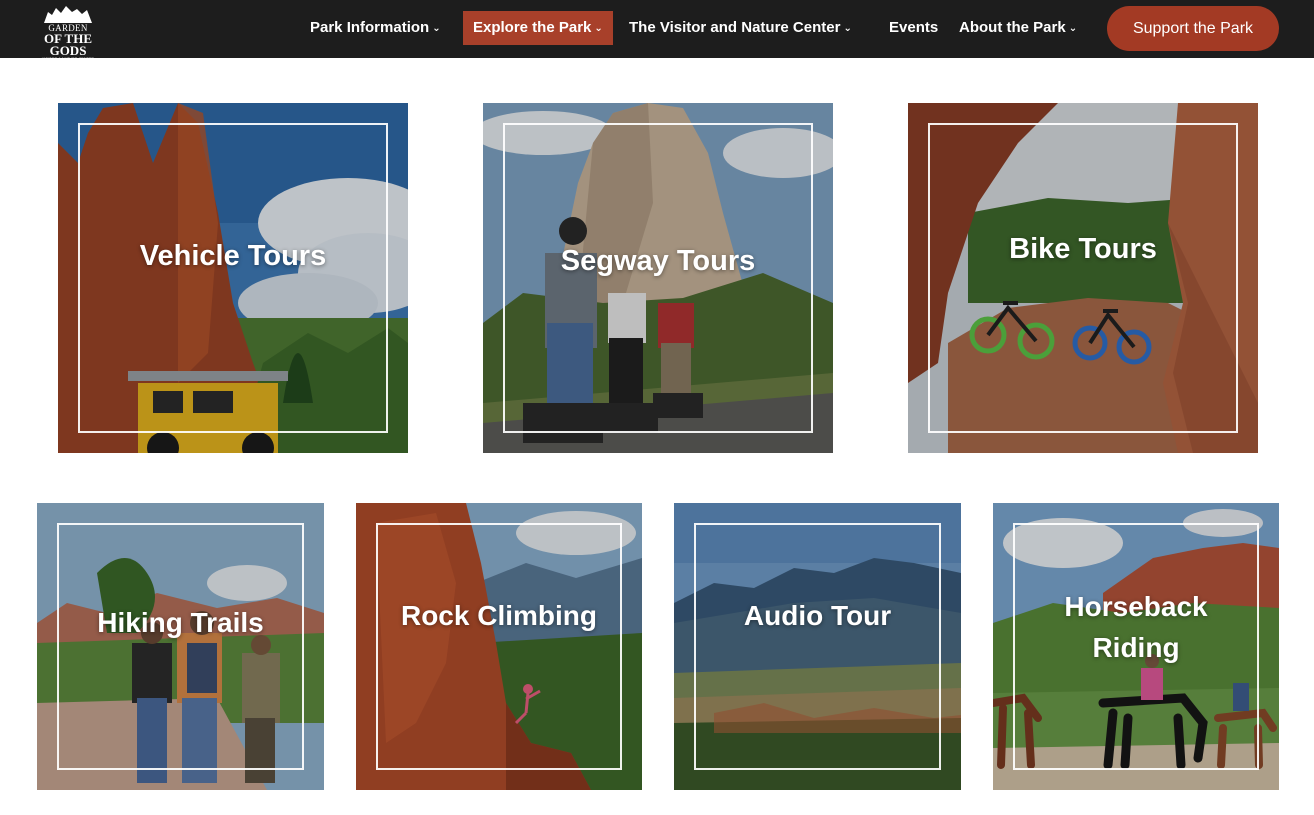  I want to click on nav-label: Events, so click(914, 27).